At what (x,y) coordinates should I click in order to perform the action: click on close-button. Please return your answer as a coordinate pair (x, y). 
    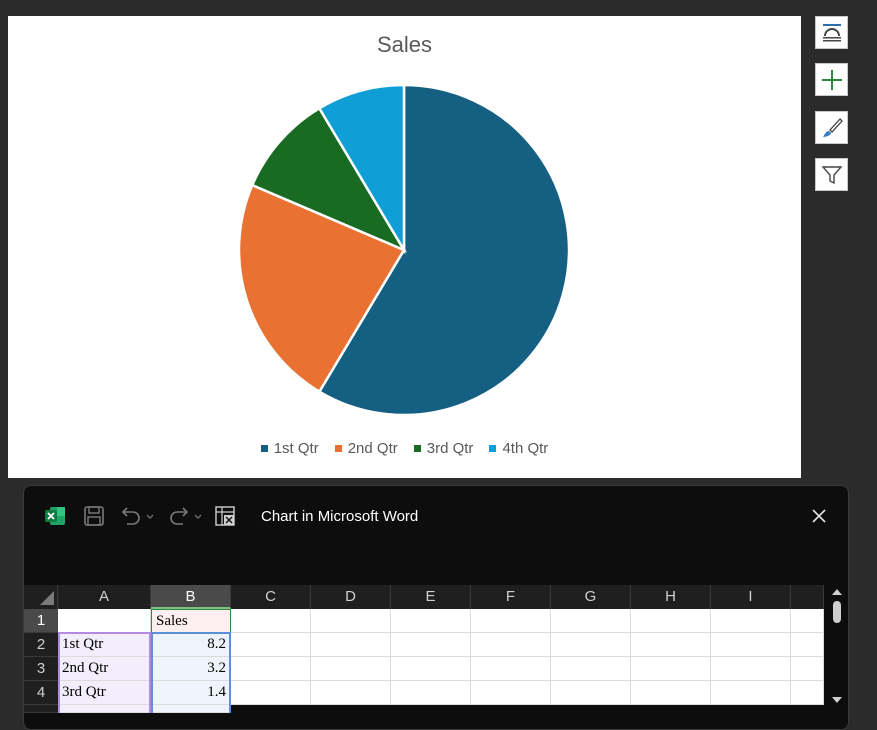
    Looking at the image, I should click on (819, 516).